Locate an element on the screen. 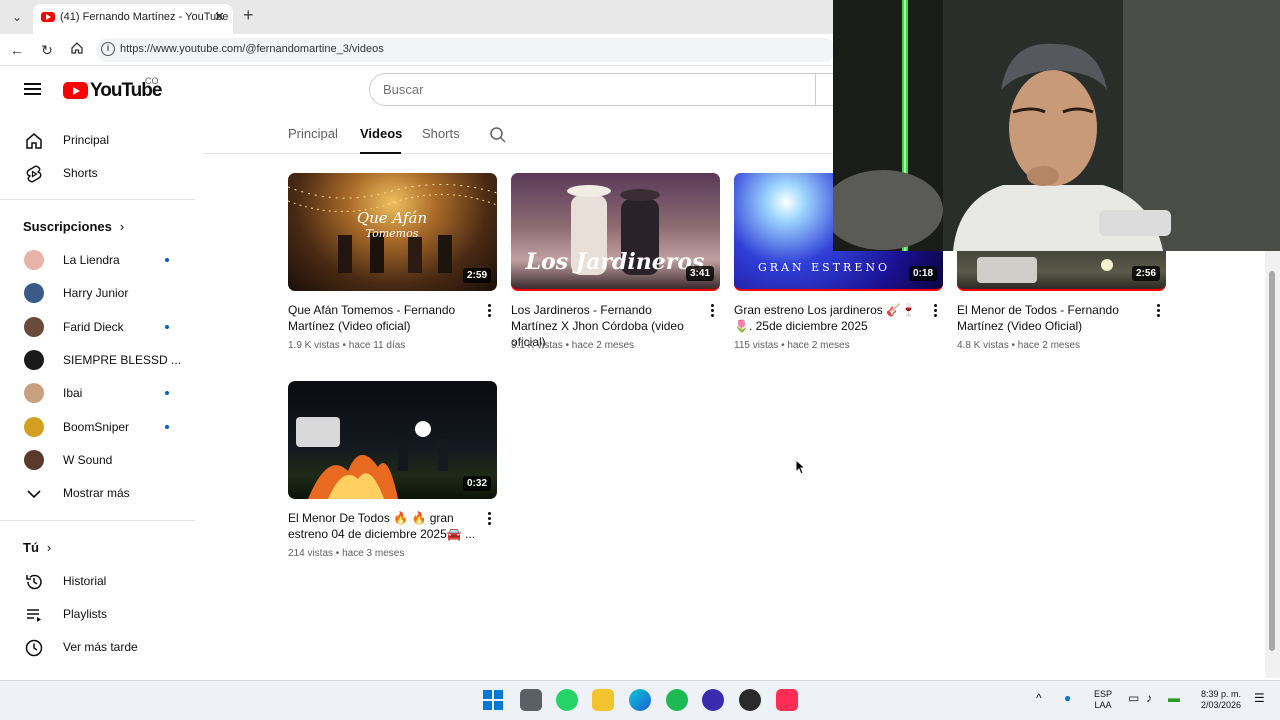 This screenshot has height=720, width=1280. site-info-icon: i is located at coordinates (108, 49).